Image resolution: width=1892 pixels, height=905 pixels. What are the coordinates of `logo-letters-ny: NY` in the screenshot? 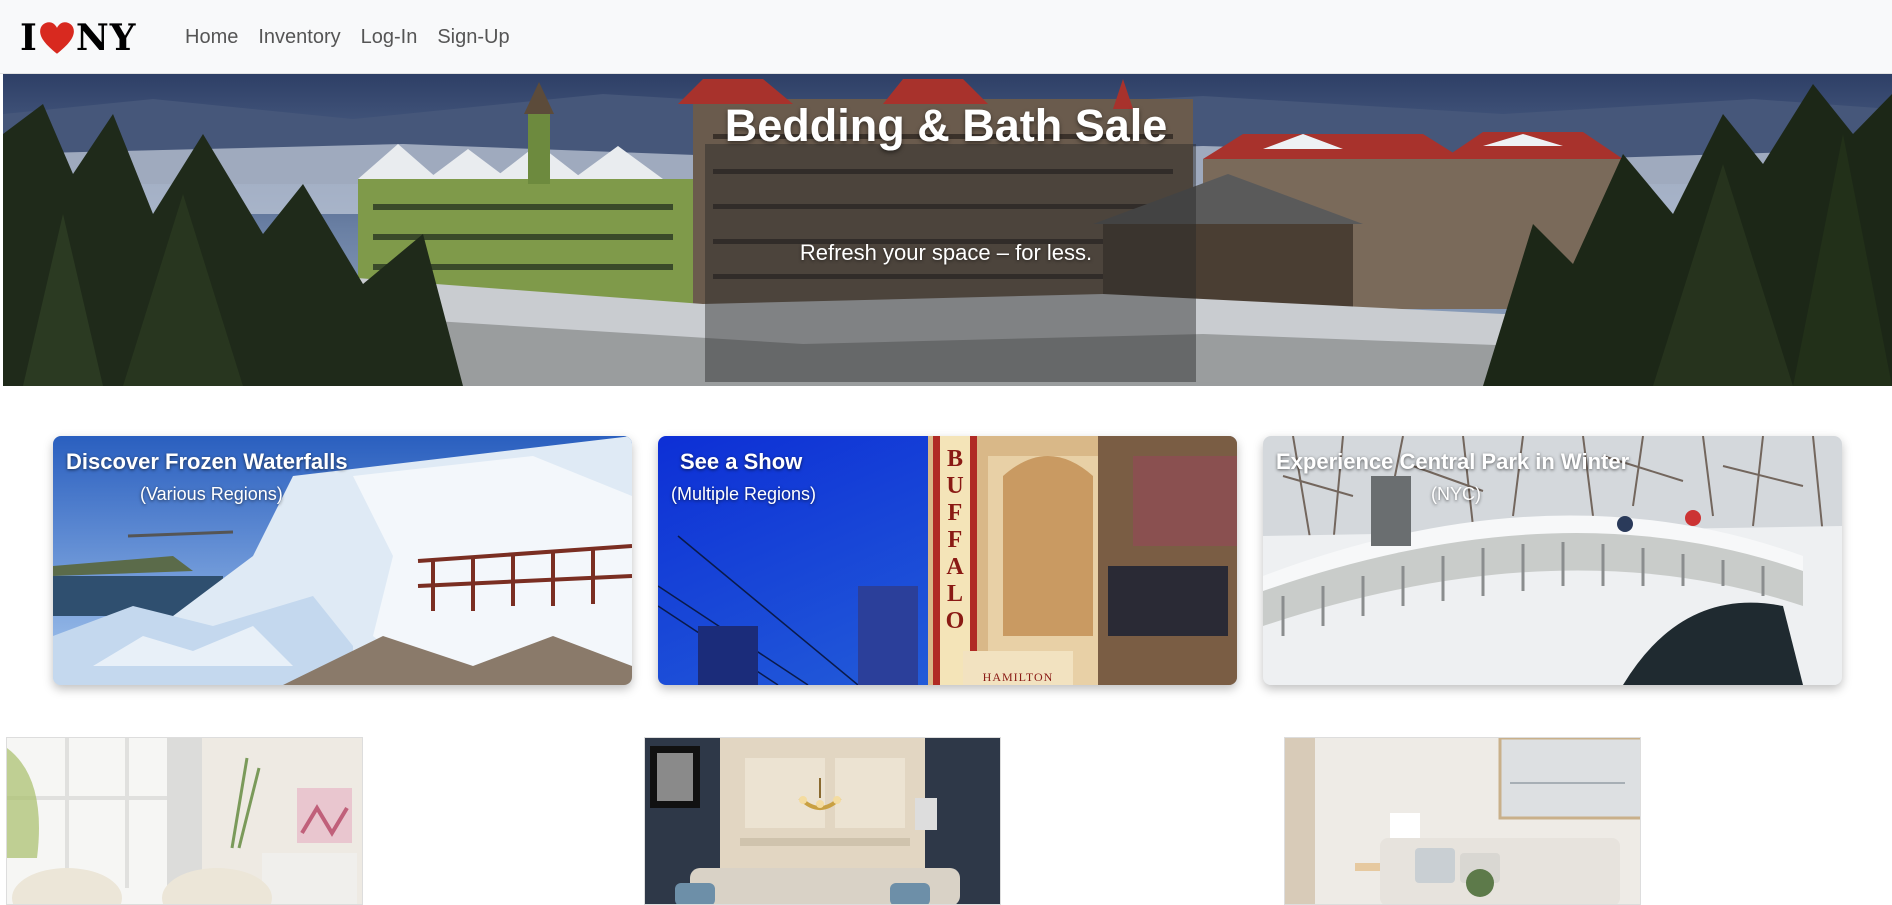 It's located at (106, 38).